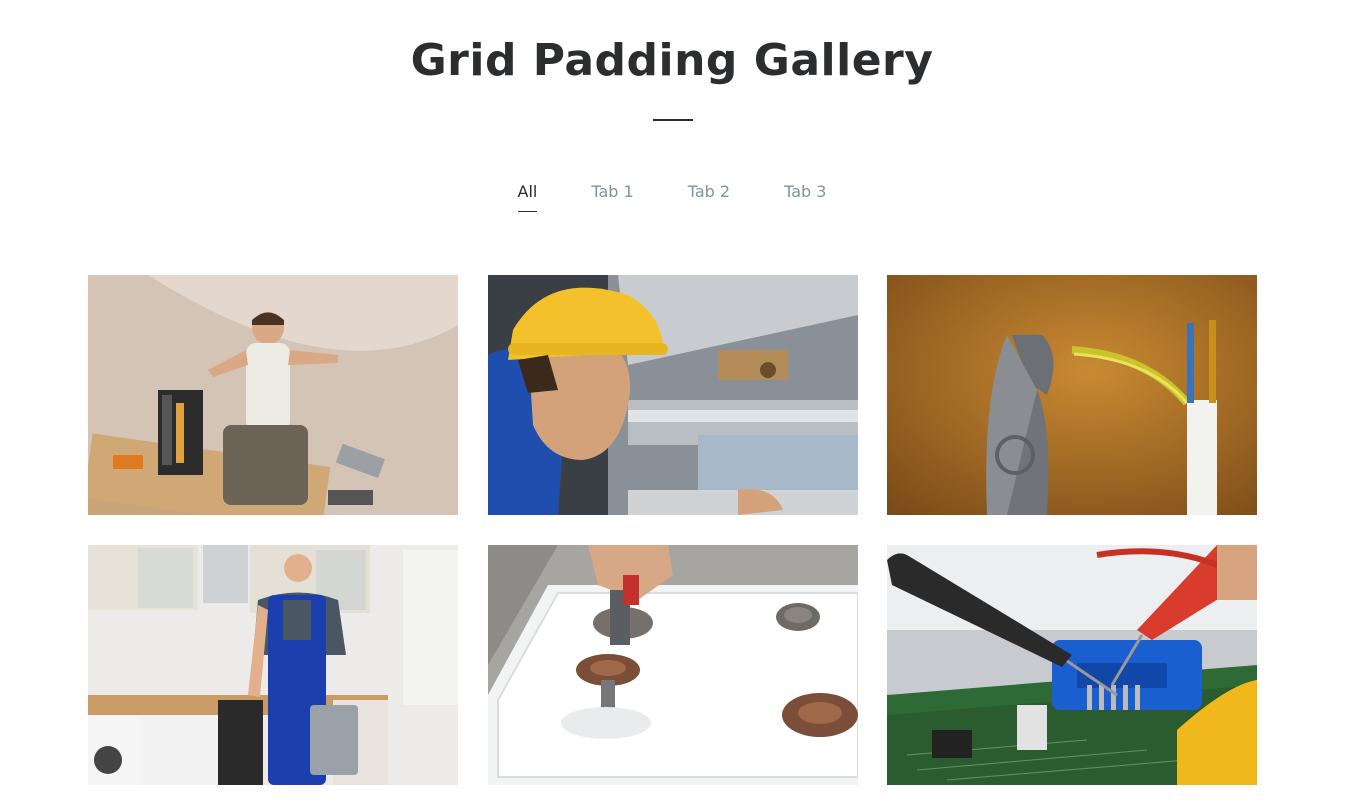  What do you see at coordinates (709, 196) in the screenshot?
I see `tab-2: Tab 2` at bounding box center [709, 196].